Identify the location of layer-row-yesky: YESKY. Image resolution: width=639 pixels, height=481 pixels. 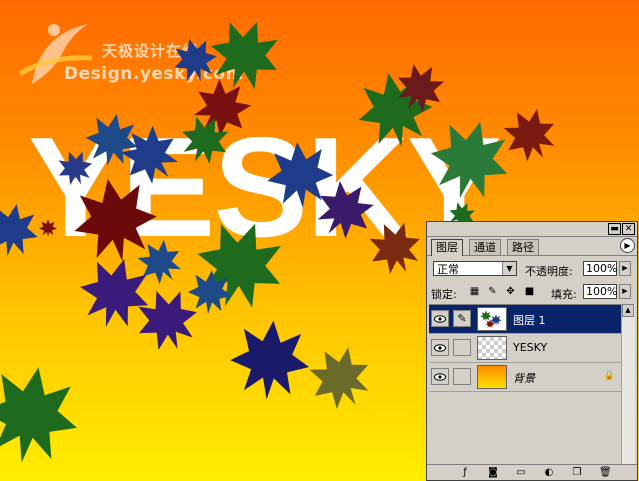
(527, 348).